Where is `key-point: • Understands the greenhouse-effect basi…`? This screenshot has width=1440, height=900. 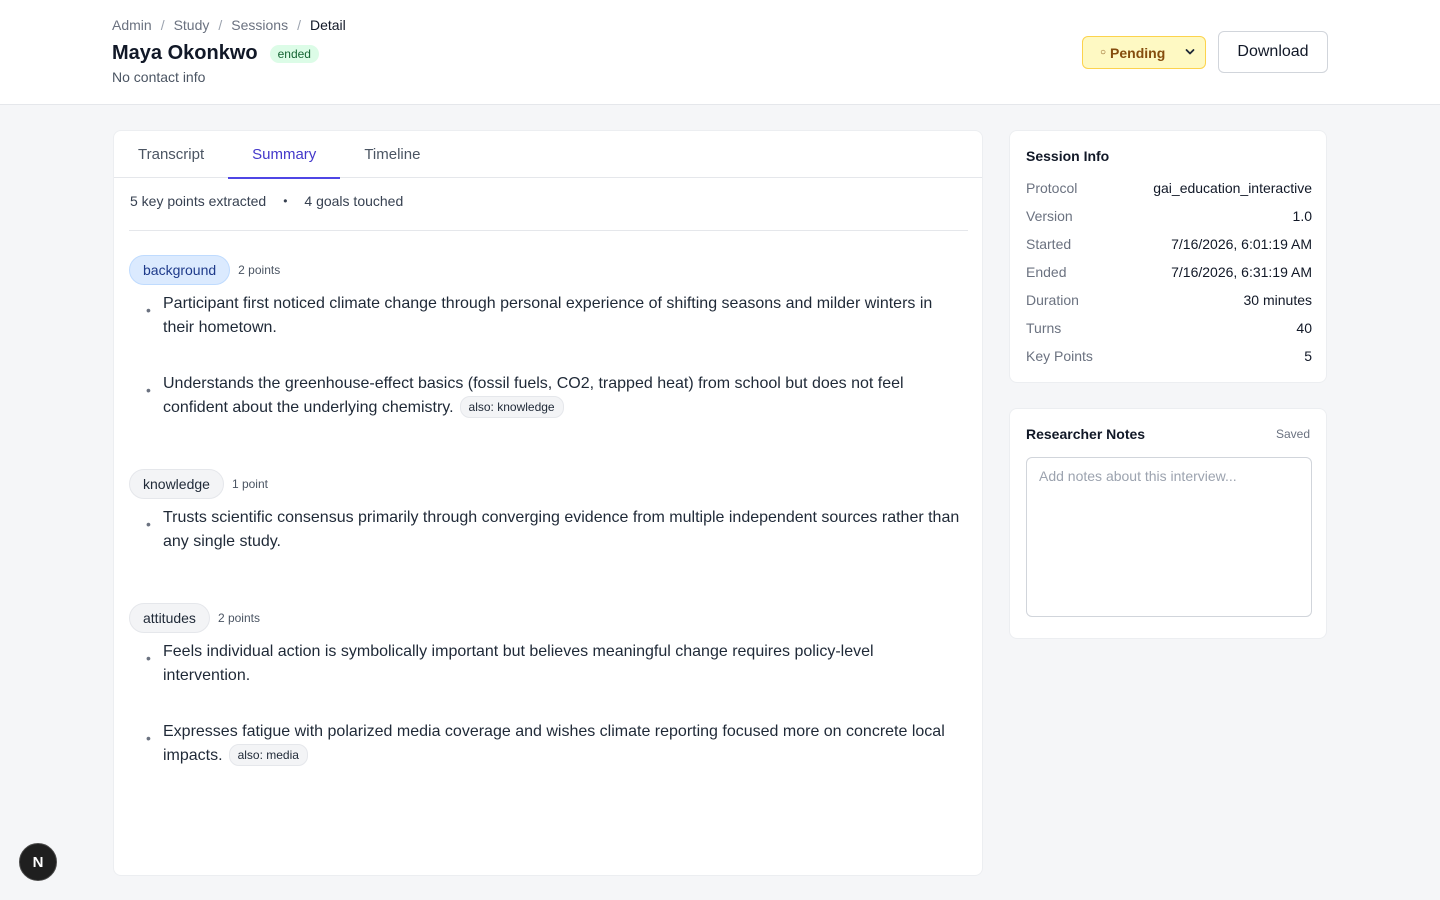
key-point: • Understands the greenhouse-effect basi… is located at coordinates (546, 396).